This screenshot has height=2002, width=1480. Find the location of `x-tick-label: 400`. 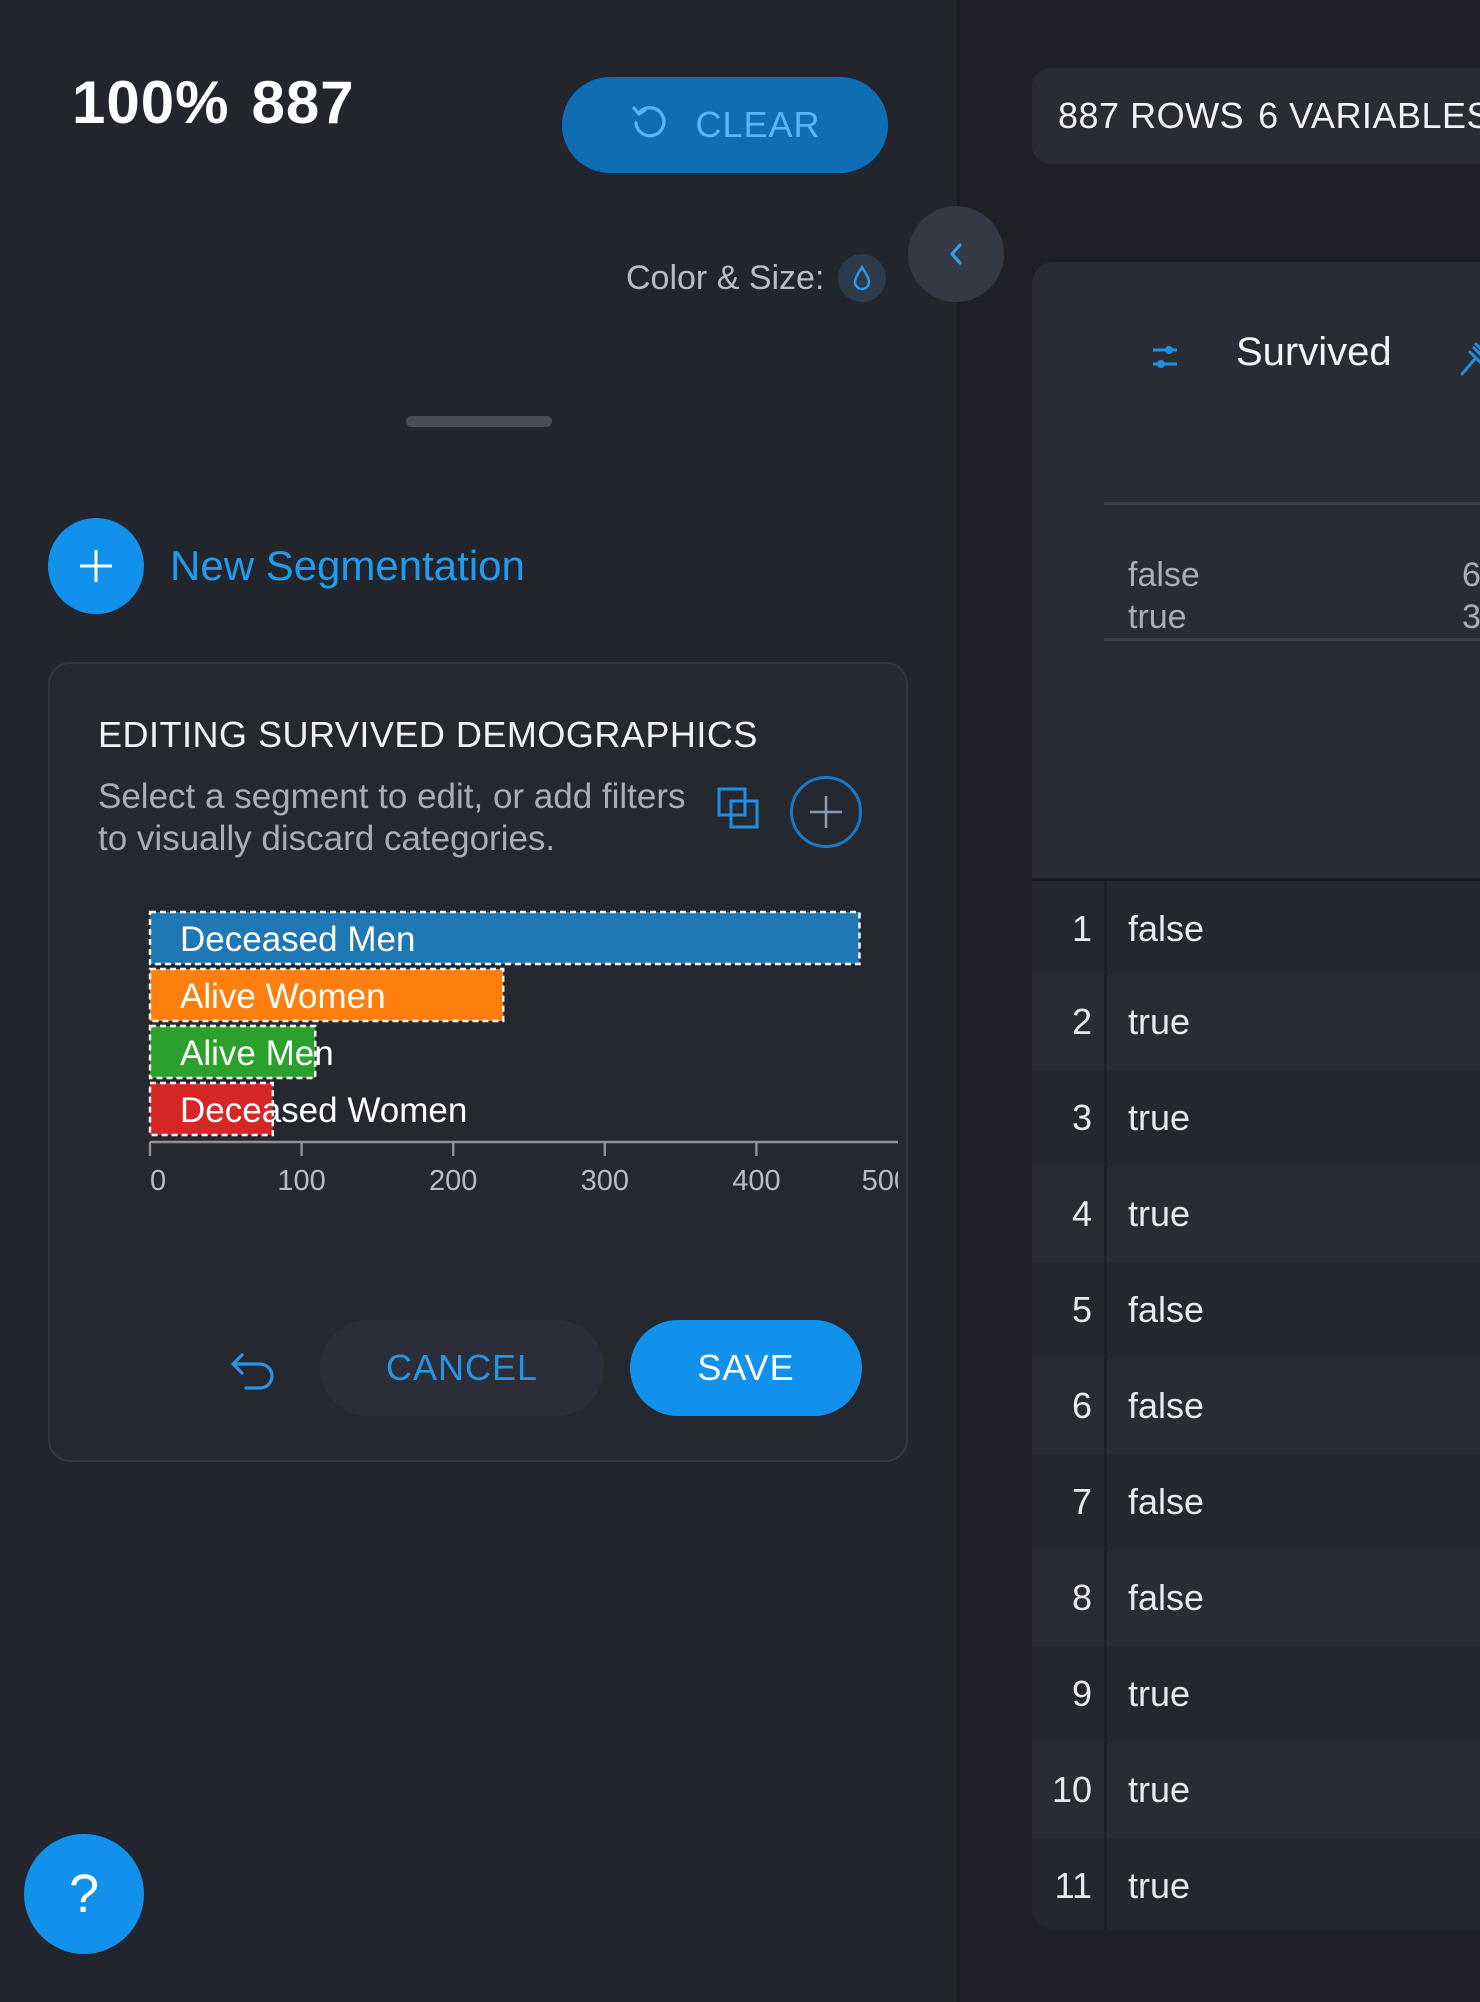

x-tick-label: 400 is located at coordinates (756, 1181).